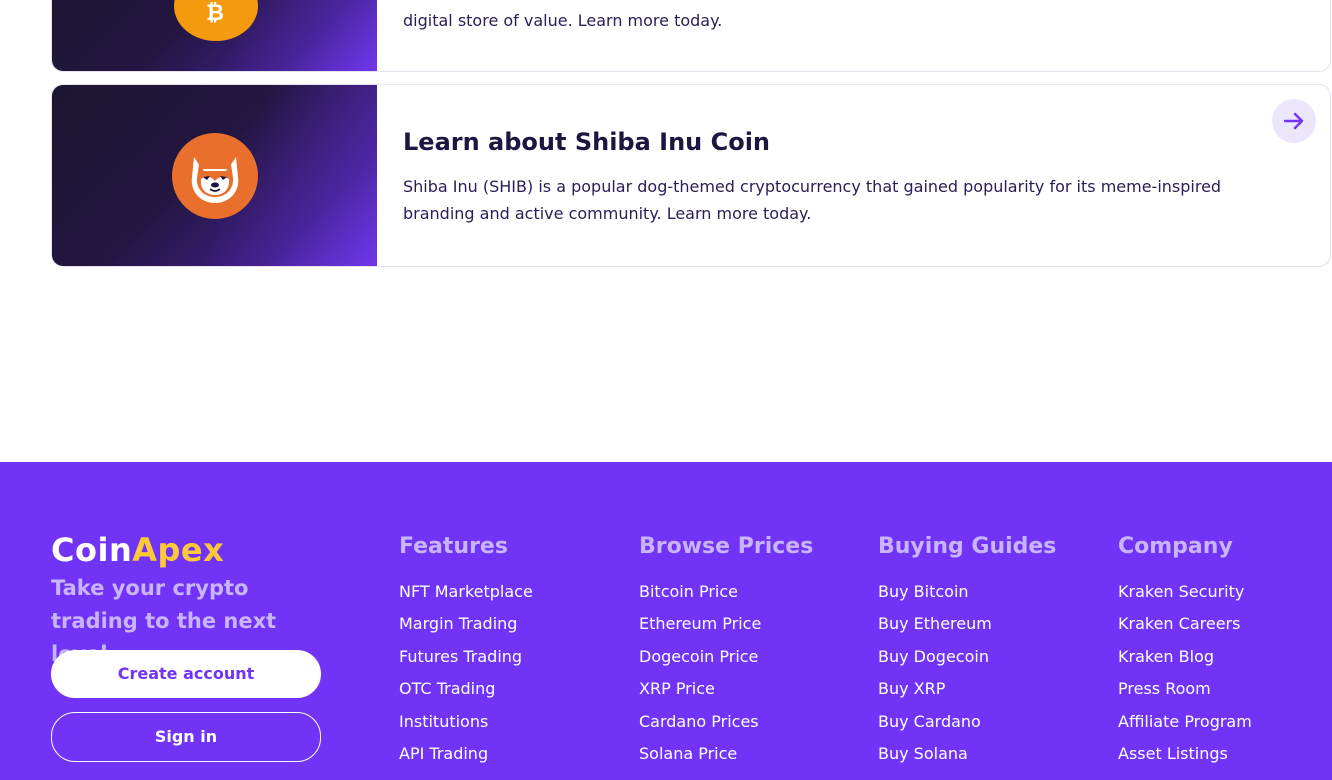 This screenshot has height=780, width=1332. I want to click on footer-link: Buy Dogecoin, so click(967, 663).